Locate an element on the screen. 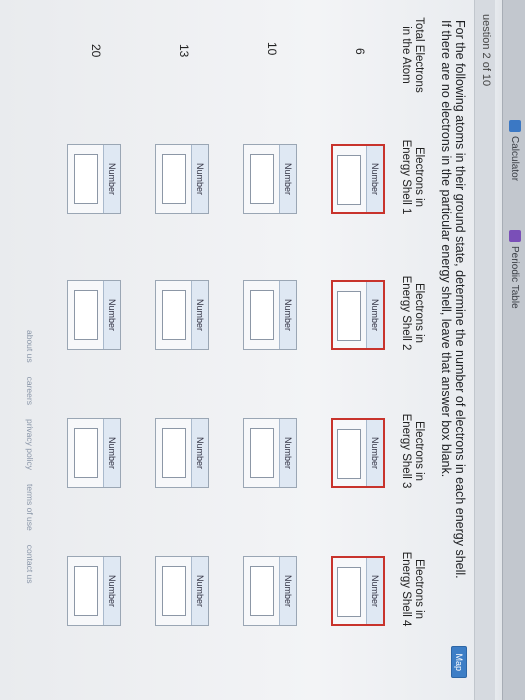 The width and height of the screenshot is (525, 700). contact-us-link: contact us is located at coordinates (27, 564).